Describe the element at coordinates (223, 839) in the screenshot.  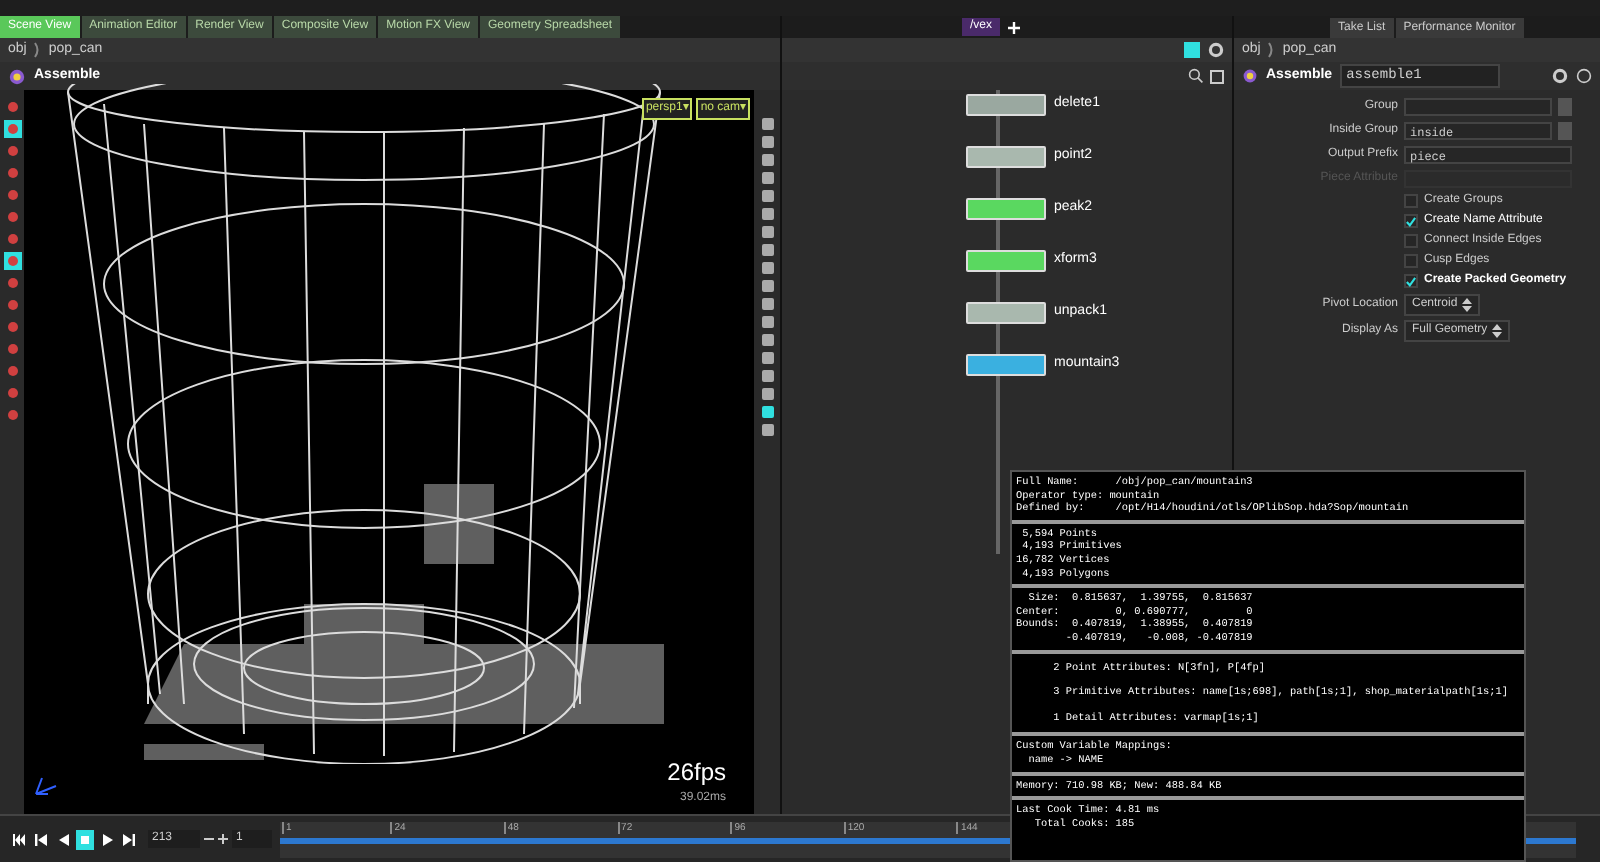
I see `plus-icon` at that location.